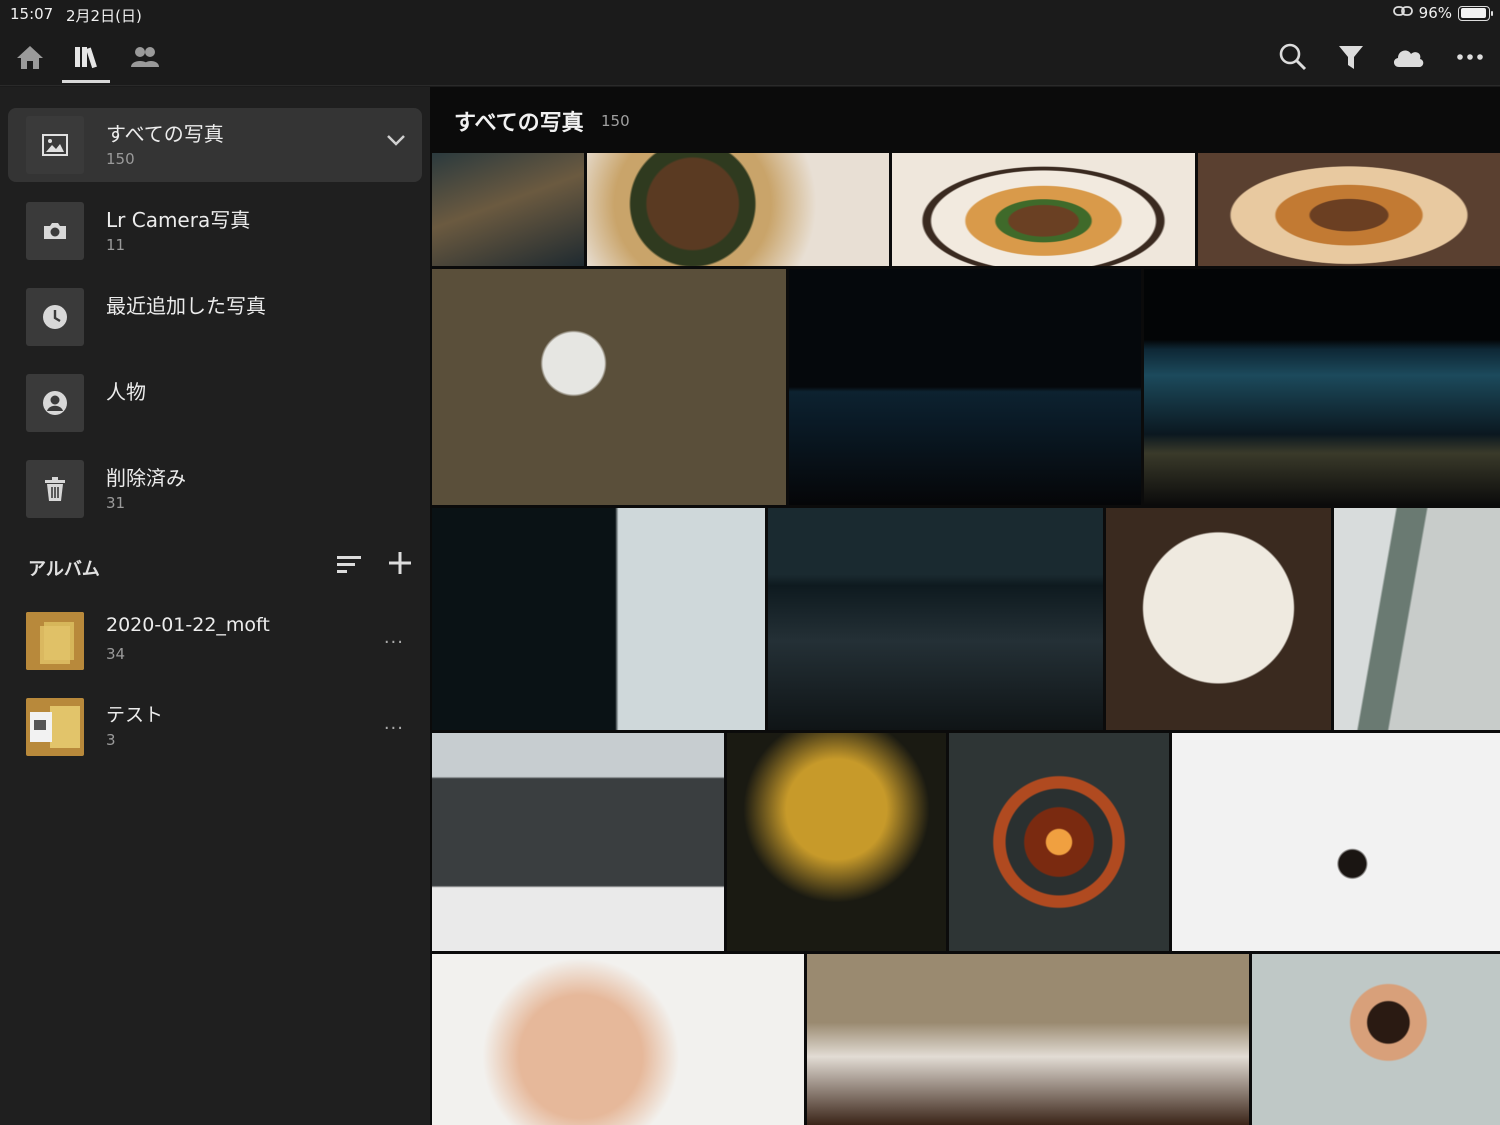  What do you see at coordinates (1435, 13) in the screenshot?
I see `battery-percent: 96%` at bounding box center [1435, 13].